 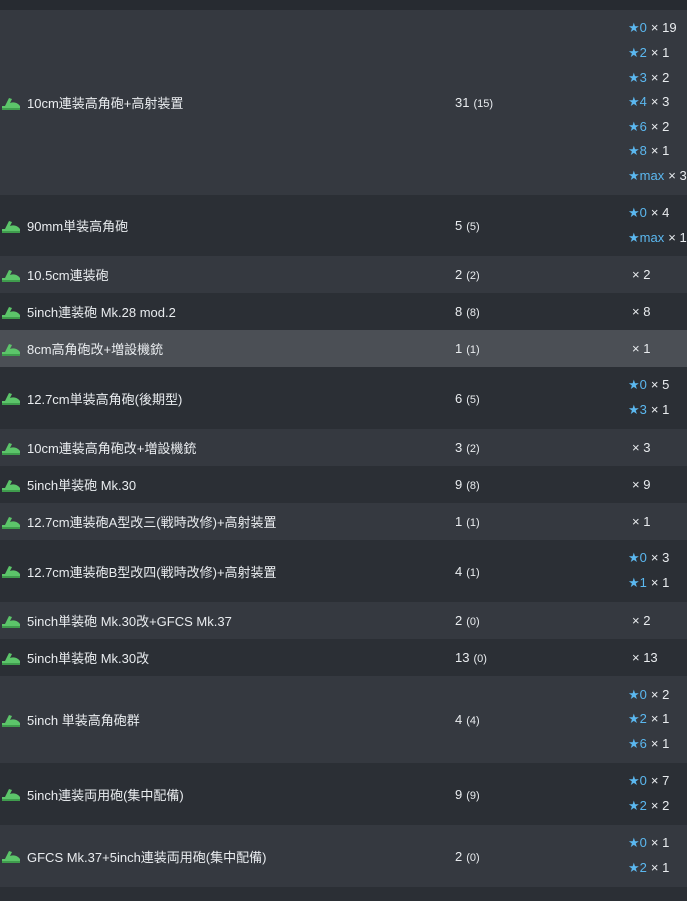 What do you see at coordinates (473, 276) in the screenshot?
I see `free-count: (2)` at bounding box center [473, 276].